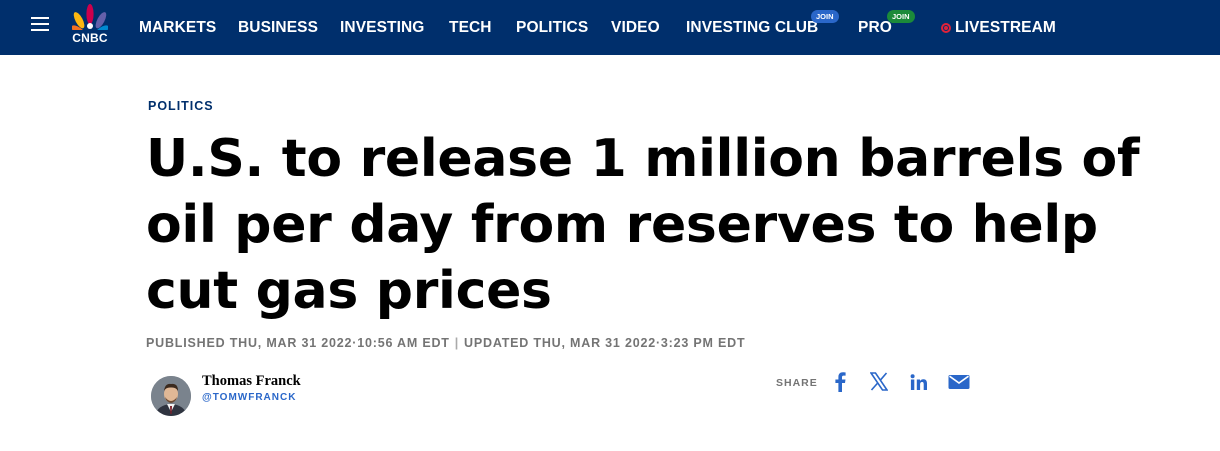 Image resolution: width=1220 pixels, height=451 pixels. What do you see at coordinates (840, 384) in the screenshot?
I see `facebook-icon` at bounding box center [840, 384].